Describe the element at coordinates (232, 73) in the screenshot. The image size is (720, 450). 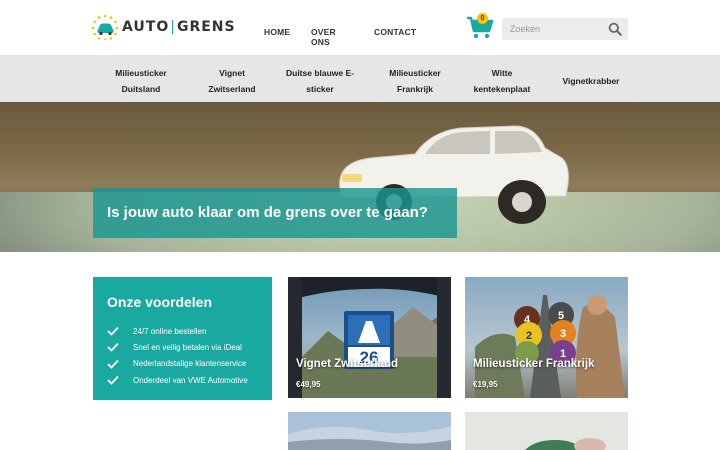
I see `category-label-line1: Vignet` at that location.